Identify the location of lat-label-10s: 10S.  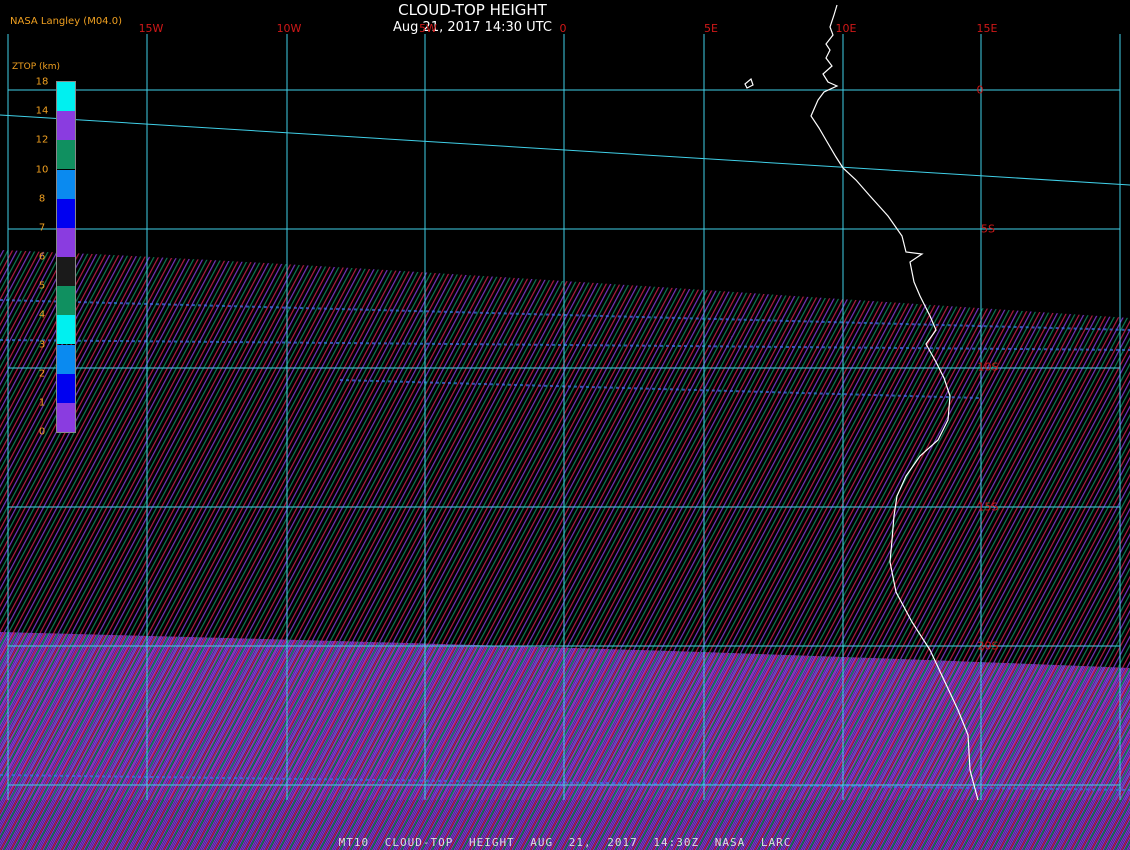
(988, 367).